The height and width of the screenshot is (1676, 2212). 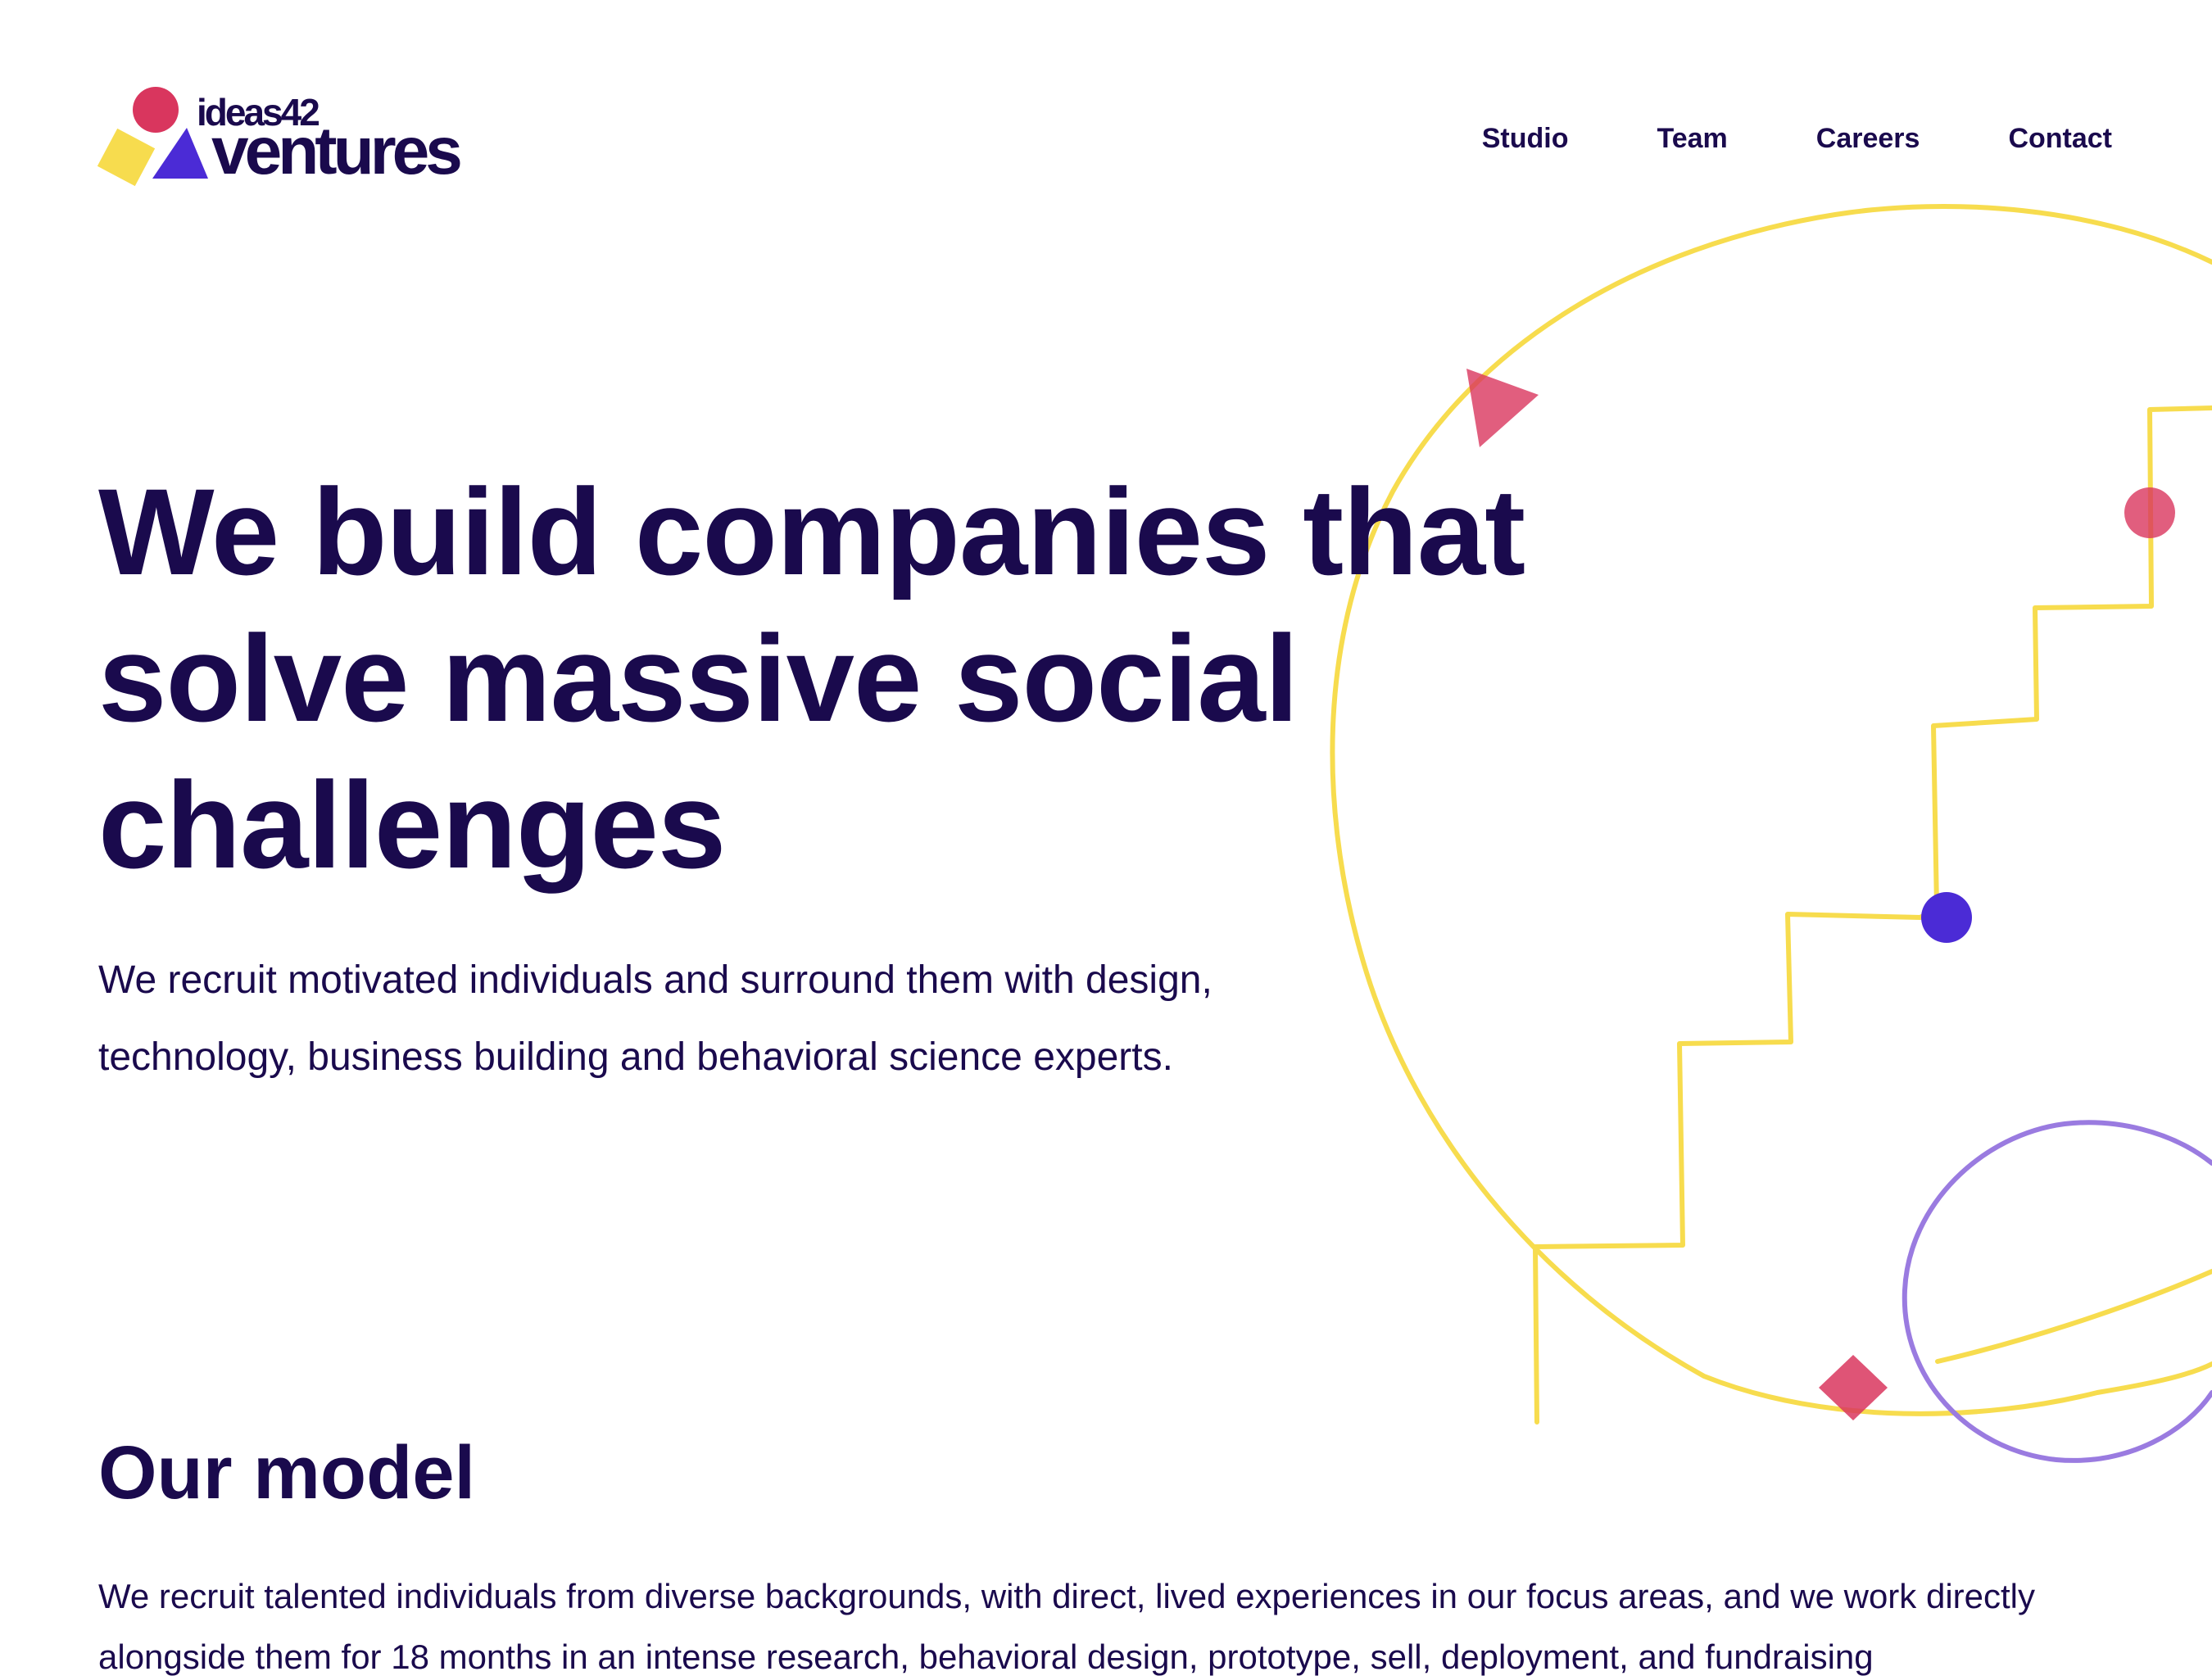 I want to click on nav-item-team: Team, so click(x=1692, y=139).